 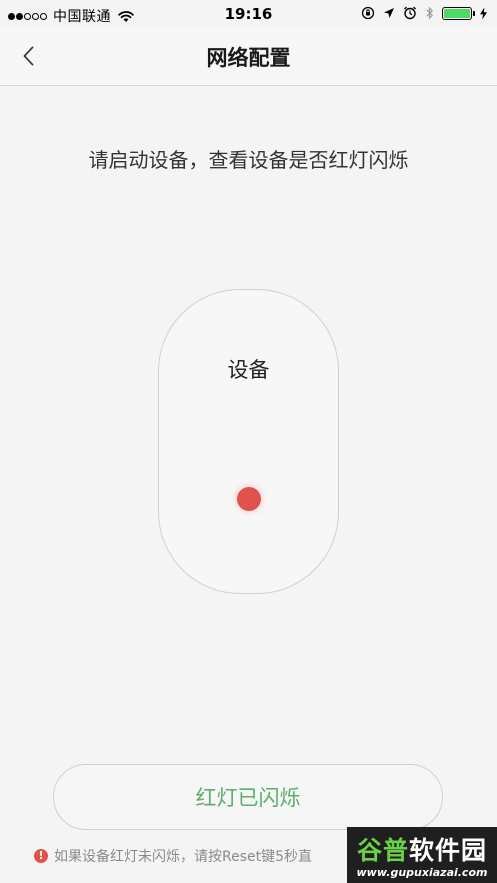 I want to click on device-label: 设备, so click(x=248, y=370).